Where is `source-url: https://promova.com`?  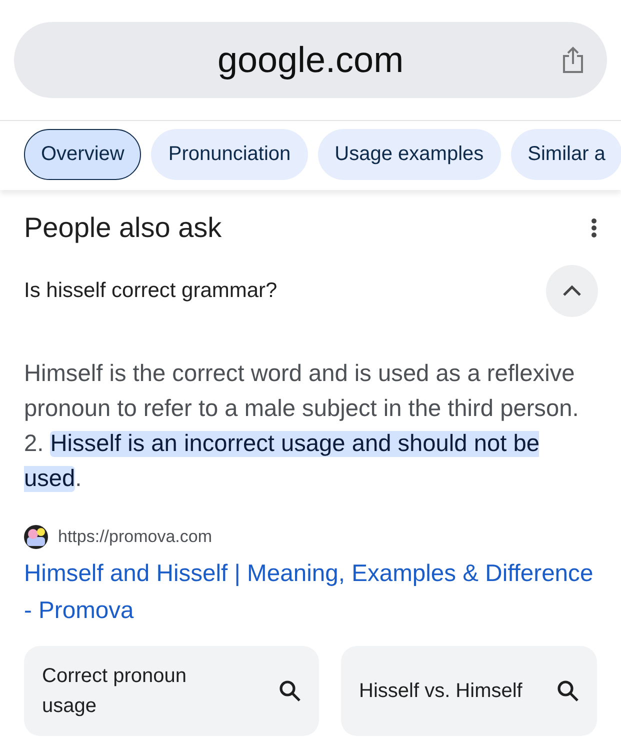
source-url: https://promova.com is located at coordinates (135, 537).